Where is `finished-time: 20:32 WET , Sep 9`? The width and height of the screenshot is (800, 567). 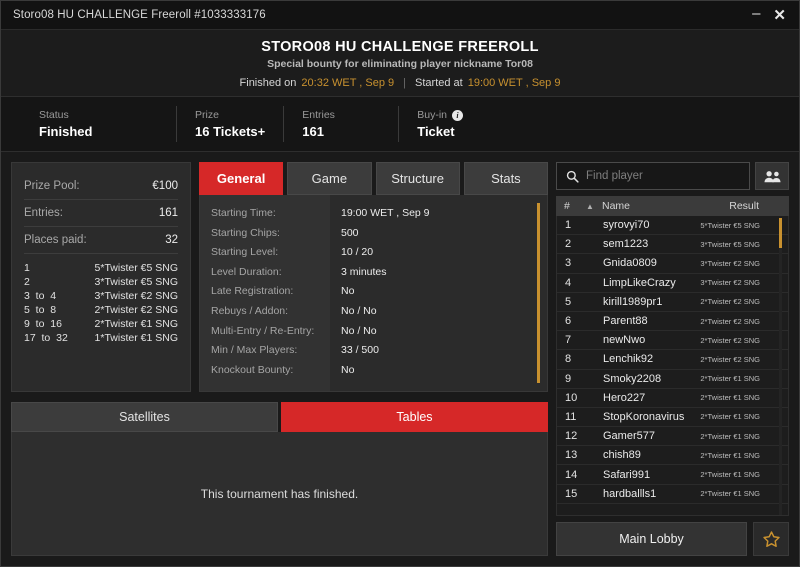
finished-time: 20:32 WET , Sep 9 is located at coordinates (348, 83).